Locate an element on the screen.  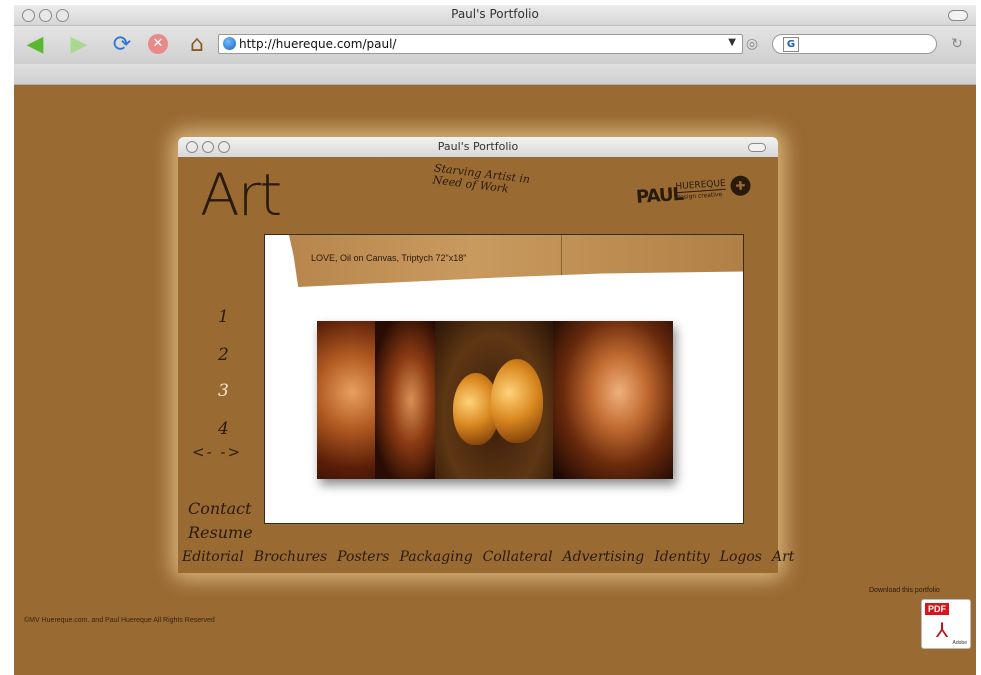
google-icon: G is located at coordinates (791, 44).